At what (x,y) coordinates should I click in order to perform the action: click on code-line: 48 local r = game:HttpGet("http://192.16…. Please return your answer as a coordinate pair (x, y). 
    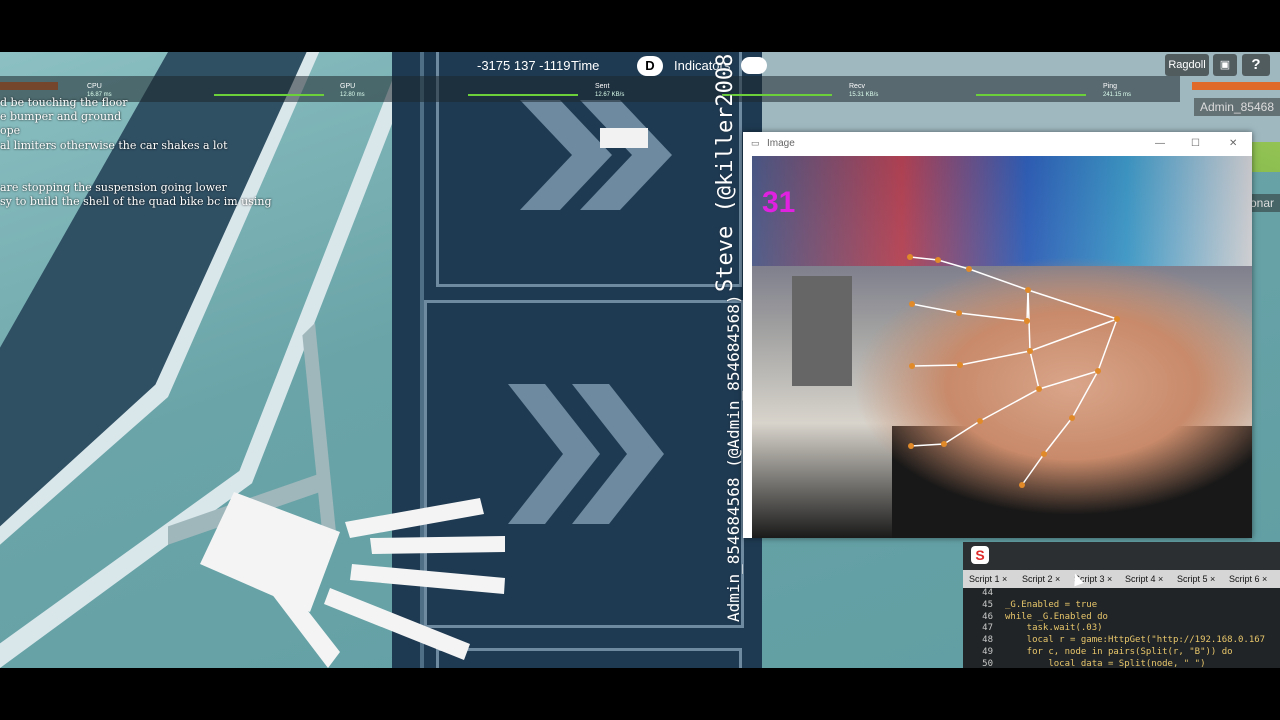
    Looking at the image, I should click on (1121, 641).